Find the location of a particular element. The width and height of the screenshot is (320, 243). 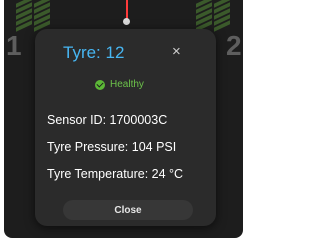

status-label: Healthy is located at coordinates (127, 84).